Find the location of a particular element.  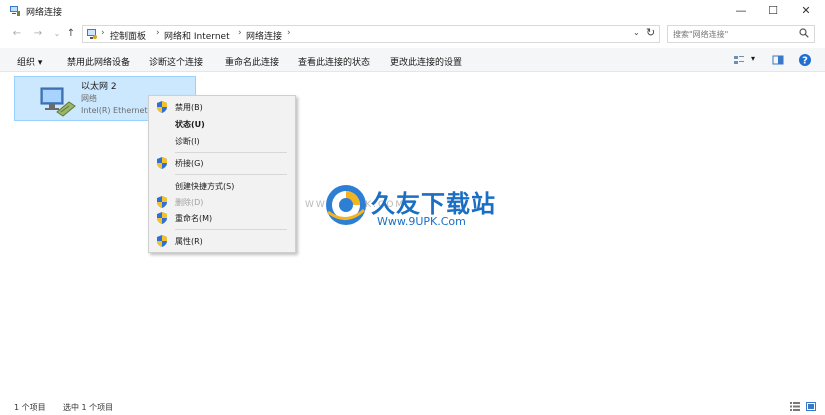

view-status-button: 查看此连接的状态 is located at coordinates (334, 61).